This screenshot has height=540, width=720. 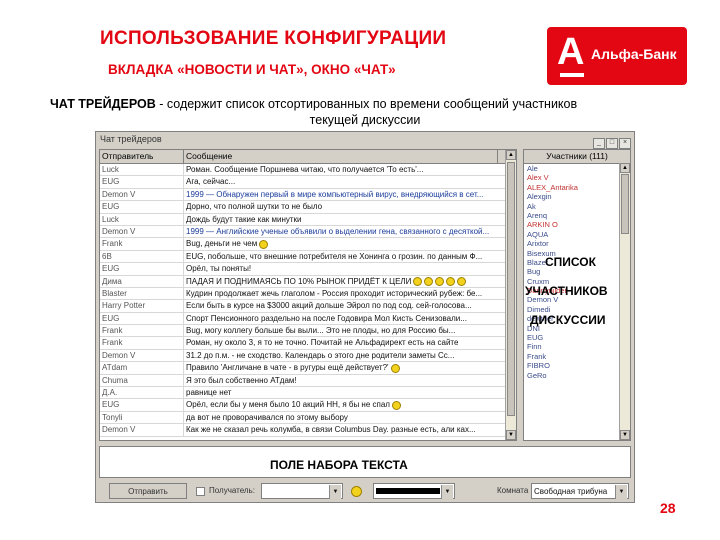 What do you see at coordinates (513, 490) in the screenshot?
I see `channel-label: Комната` at bounding box center [513, 490].